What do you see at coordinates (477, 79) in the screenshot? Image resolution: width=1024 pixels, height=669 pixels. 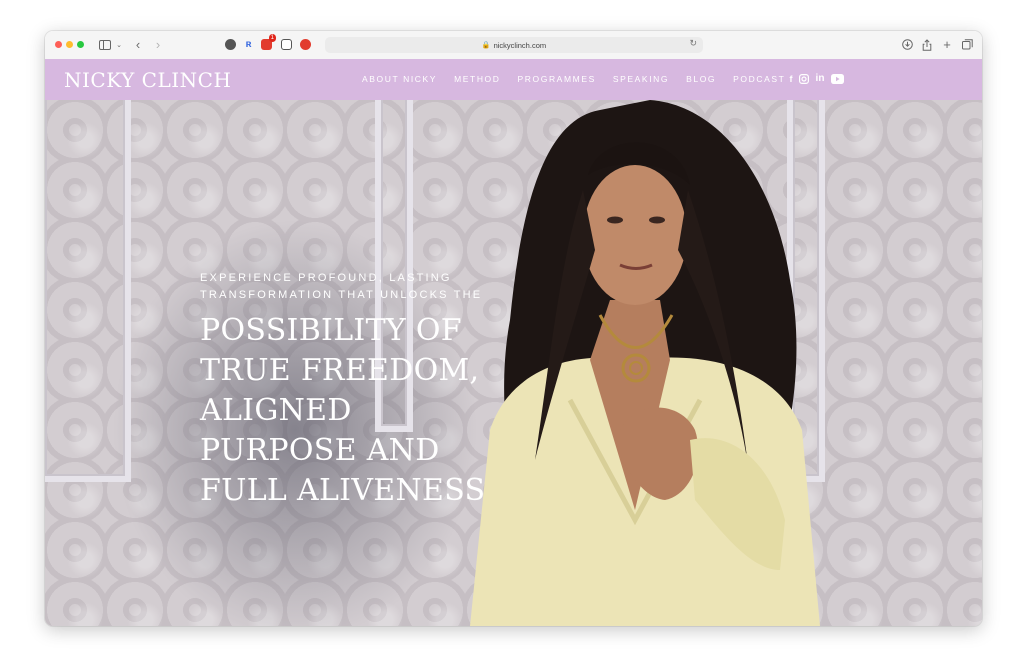 I see `nav-method: METHOD` at bounding box center [477, 79].